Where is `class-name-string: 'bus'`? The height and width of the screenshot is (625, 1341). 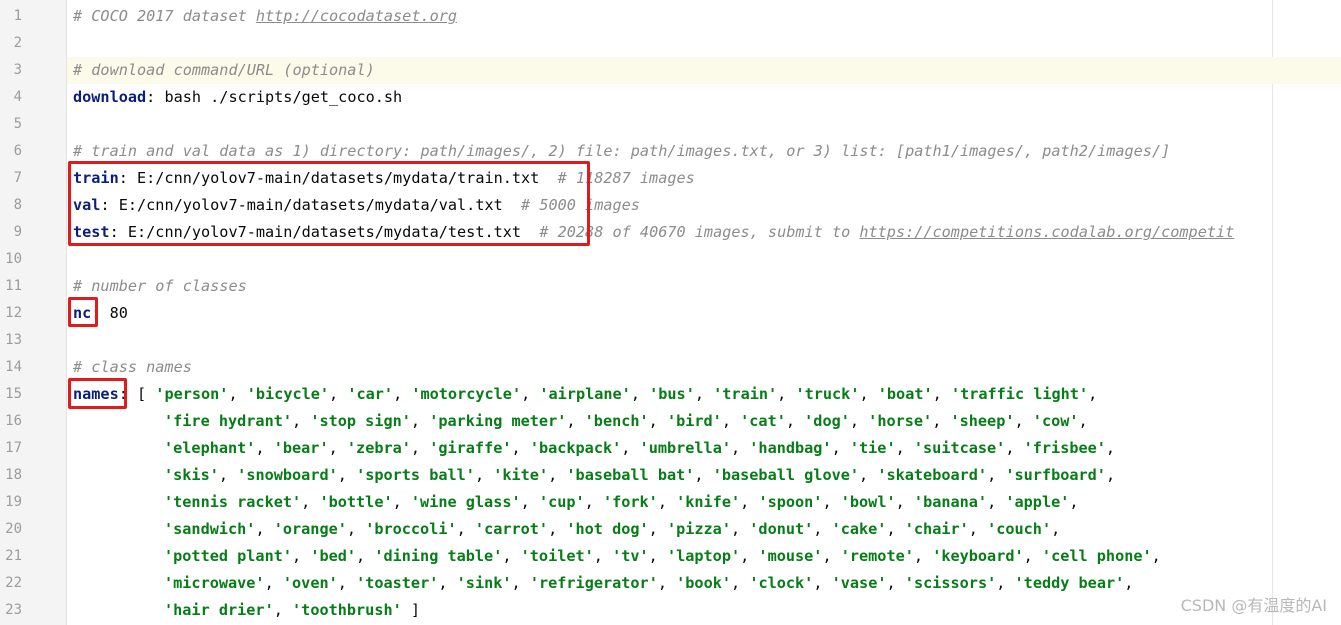 class-name-string: 'bus' is located at coordinates (672, 394).